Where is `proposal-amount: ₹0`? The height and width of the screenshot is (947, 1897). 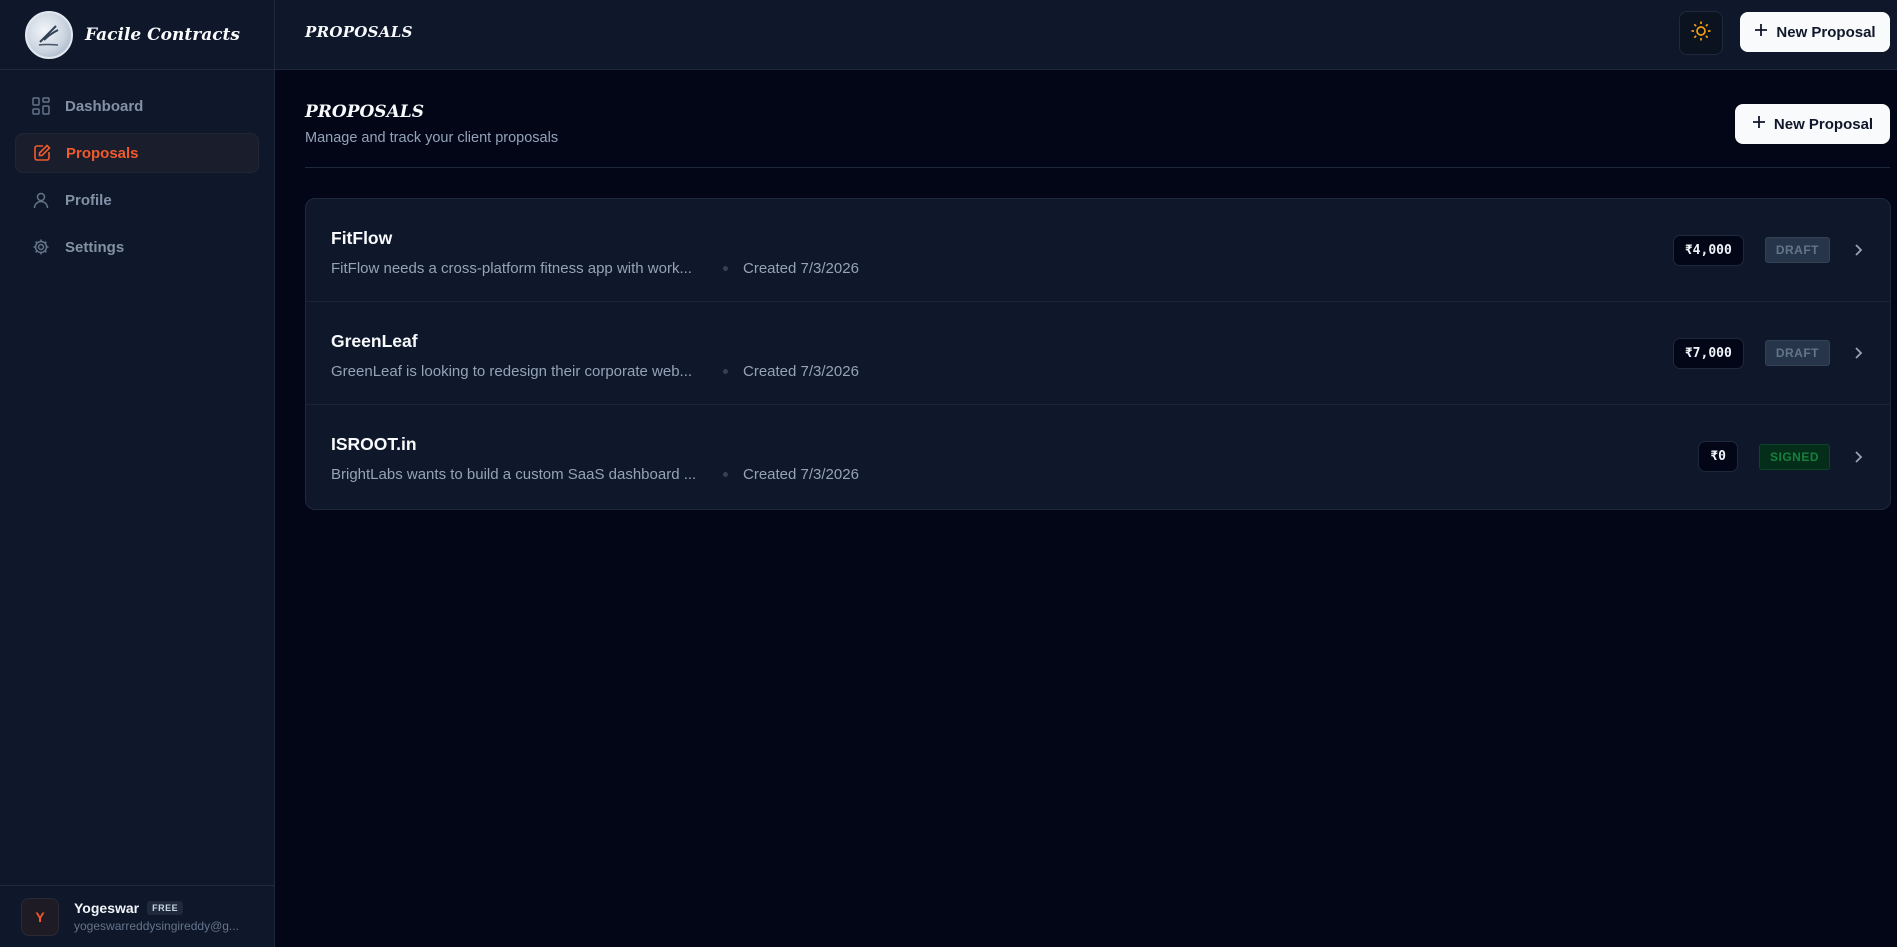 proposal-amount: ₹0 is located at coordinates (1718, 456).